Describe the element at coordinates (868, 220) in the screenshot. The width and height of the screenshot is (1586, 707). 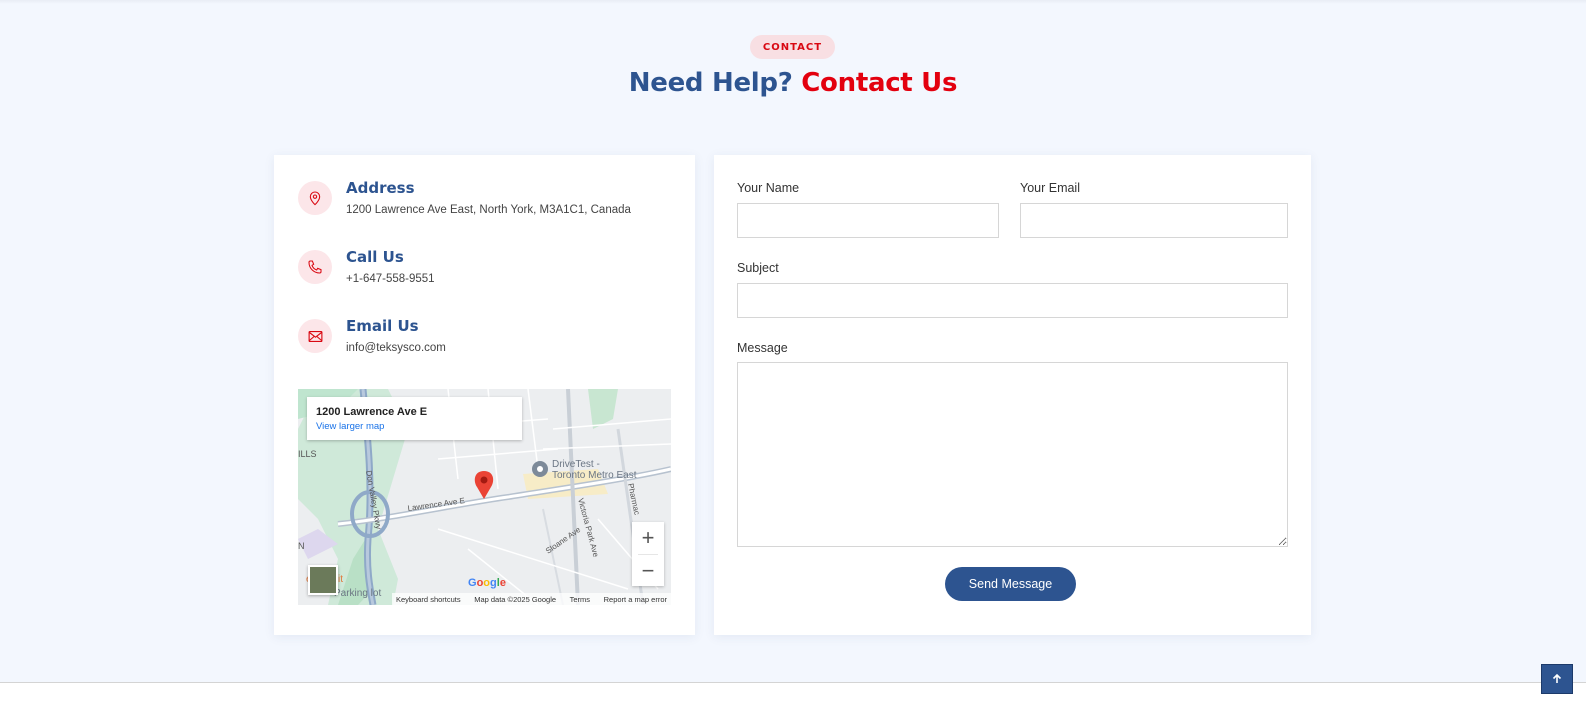
I see `name-input` at that location.